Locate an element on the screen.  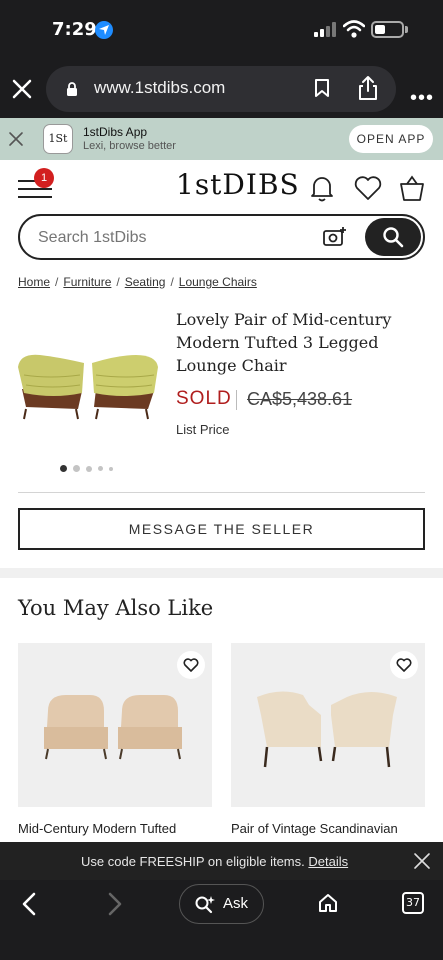
message-seller-button: MESSAGE THE SELLER is located at coordinates (221, 529).